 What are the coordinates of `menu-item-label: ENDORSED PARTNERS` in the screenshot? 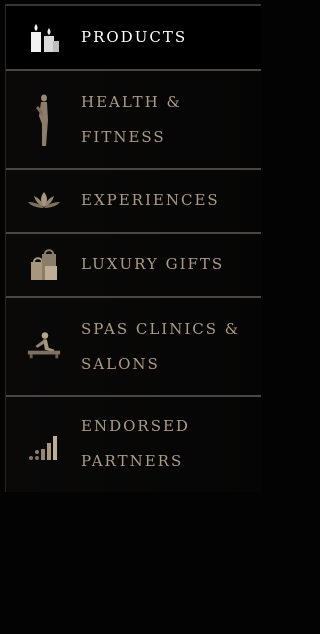 It's located at (135, 443).